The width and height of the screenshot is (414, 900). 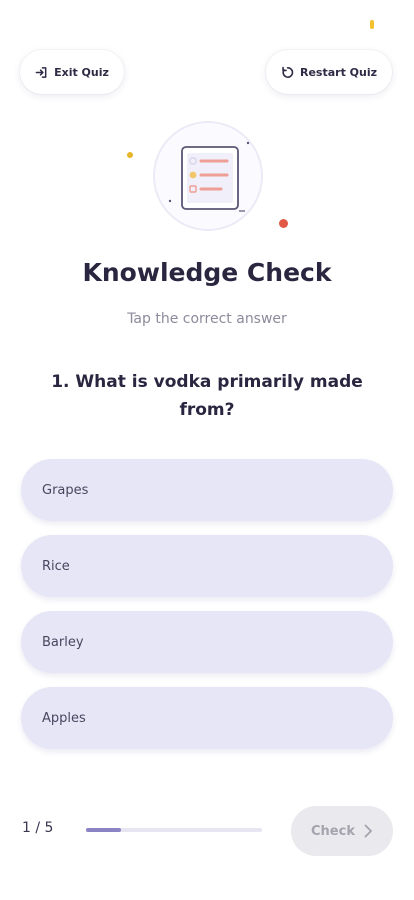 I want to click on answer-option: Apples, so click(x=207, y=718).